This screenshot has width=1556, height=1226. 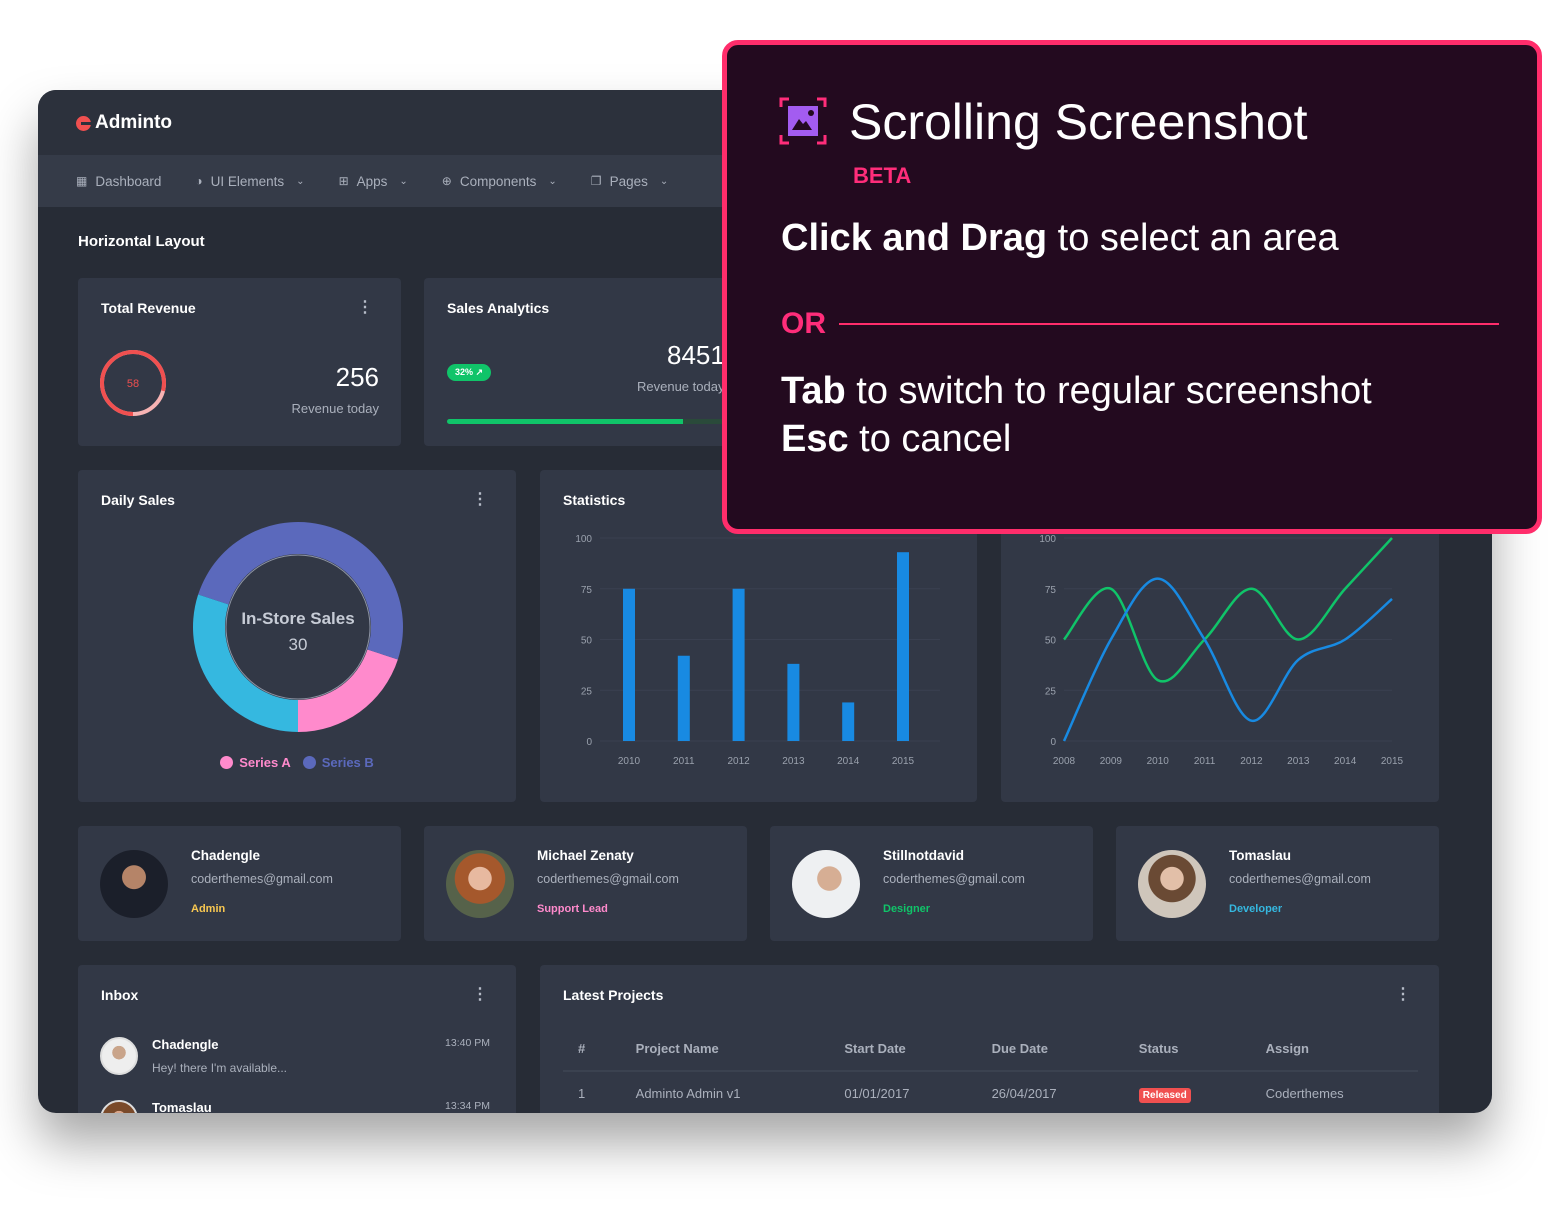 I want to click on user-role: Designer, so click(x=907, y=909).